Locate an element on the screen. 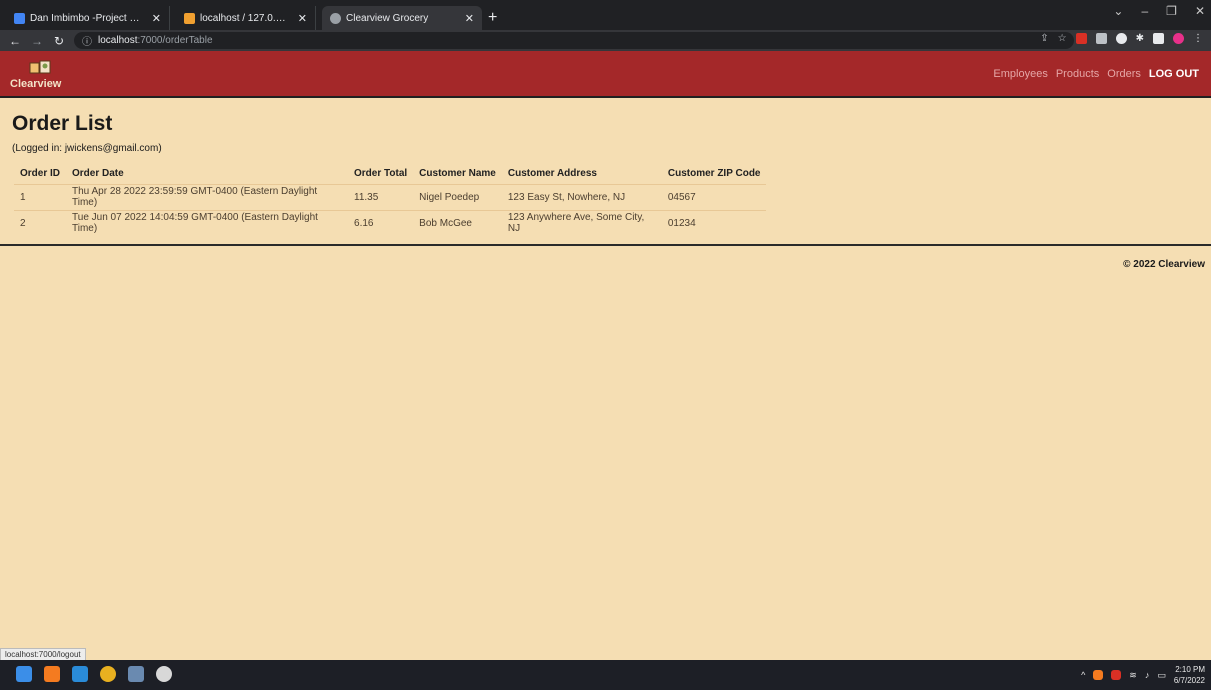  col-customer-zip: Customer ZIP Code is located at coordinates (714, 174).